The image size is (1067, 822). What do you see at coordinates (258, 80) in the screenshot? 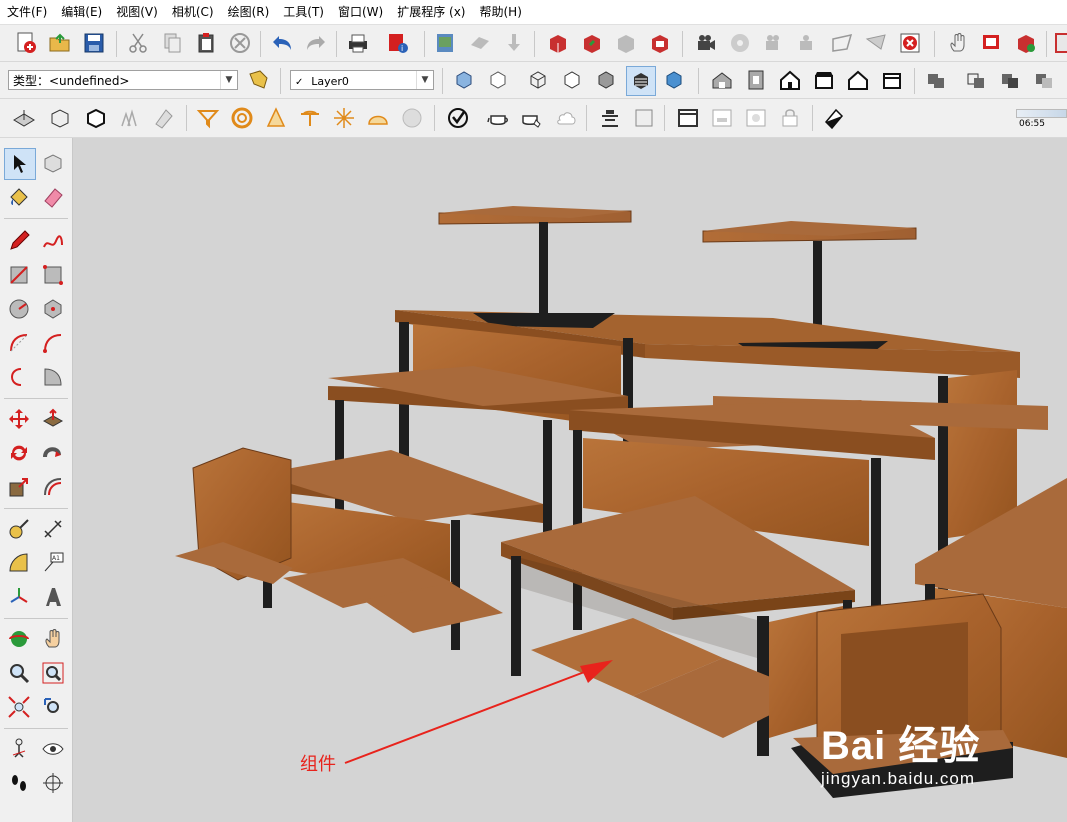
I see `paint-tag-icon` at bounding box center [258, 80].